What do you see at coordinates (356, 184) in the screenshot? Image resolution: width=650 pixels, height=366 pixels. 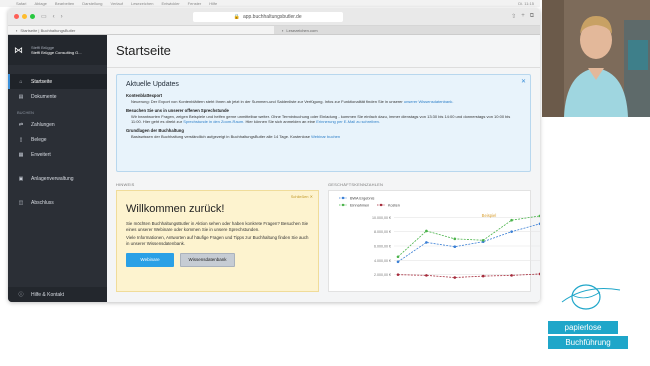 I see `chart-section-label: GESCHÄFTSKENNZAHLEN` at bounding box center [356, 184].